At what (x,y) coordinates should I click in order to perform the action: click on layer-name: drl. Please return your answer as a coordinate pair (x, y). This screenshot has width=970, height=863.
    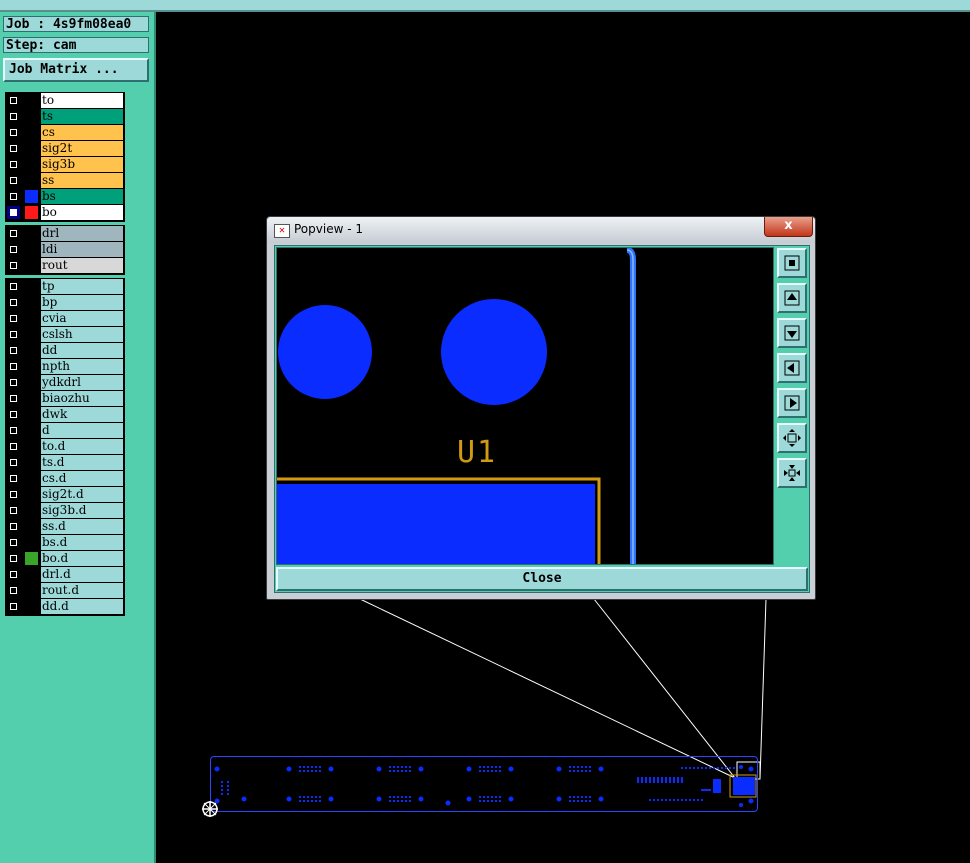
    Looking at the image, I should click on (82, 233).